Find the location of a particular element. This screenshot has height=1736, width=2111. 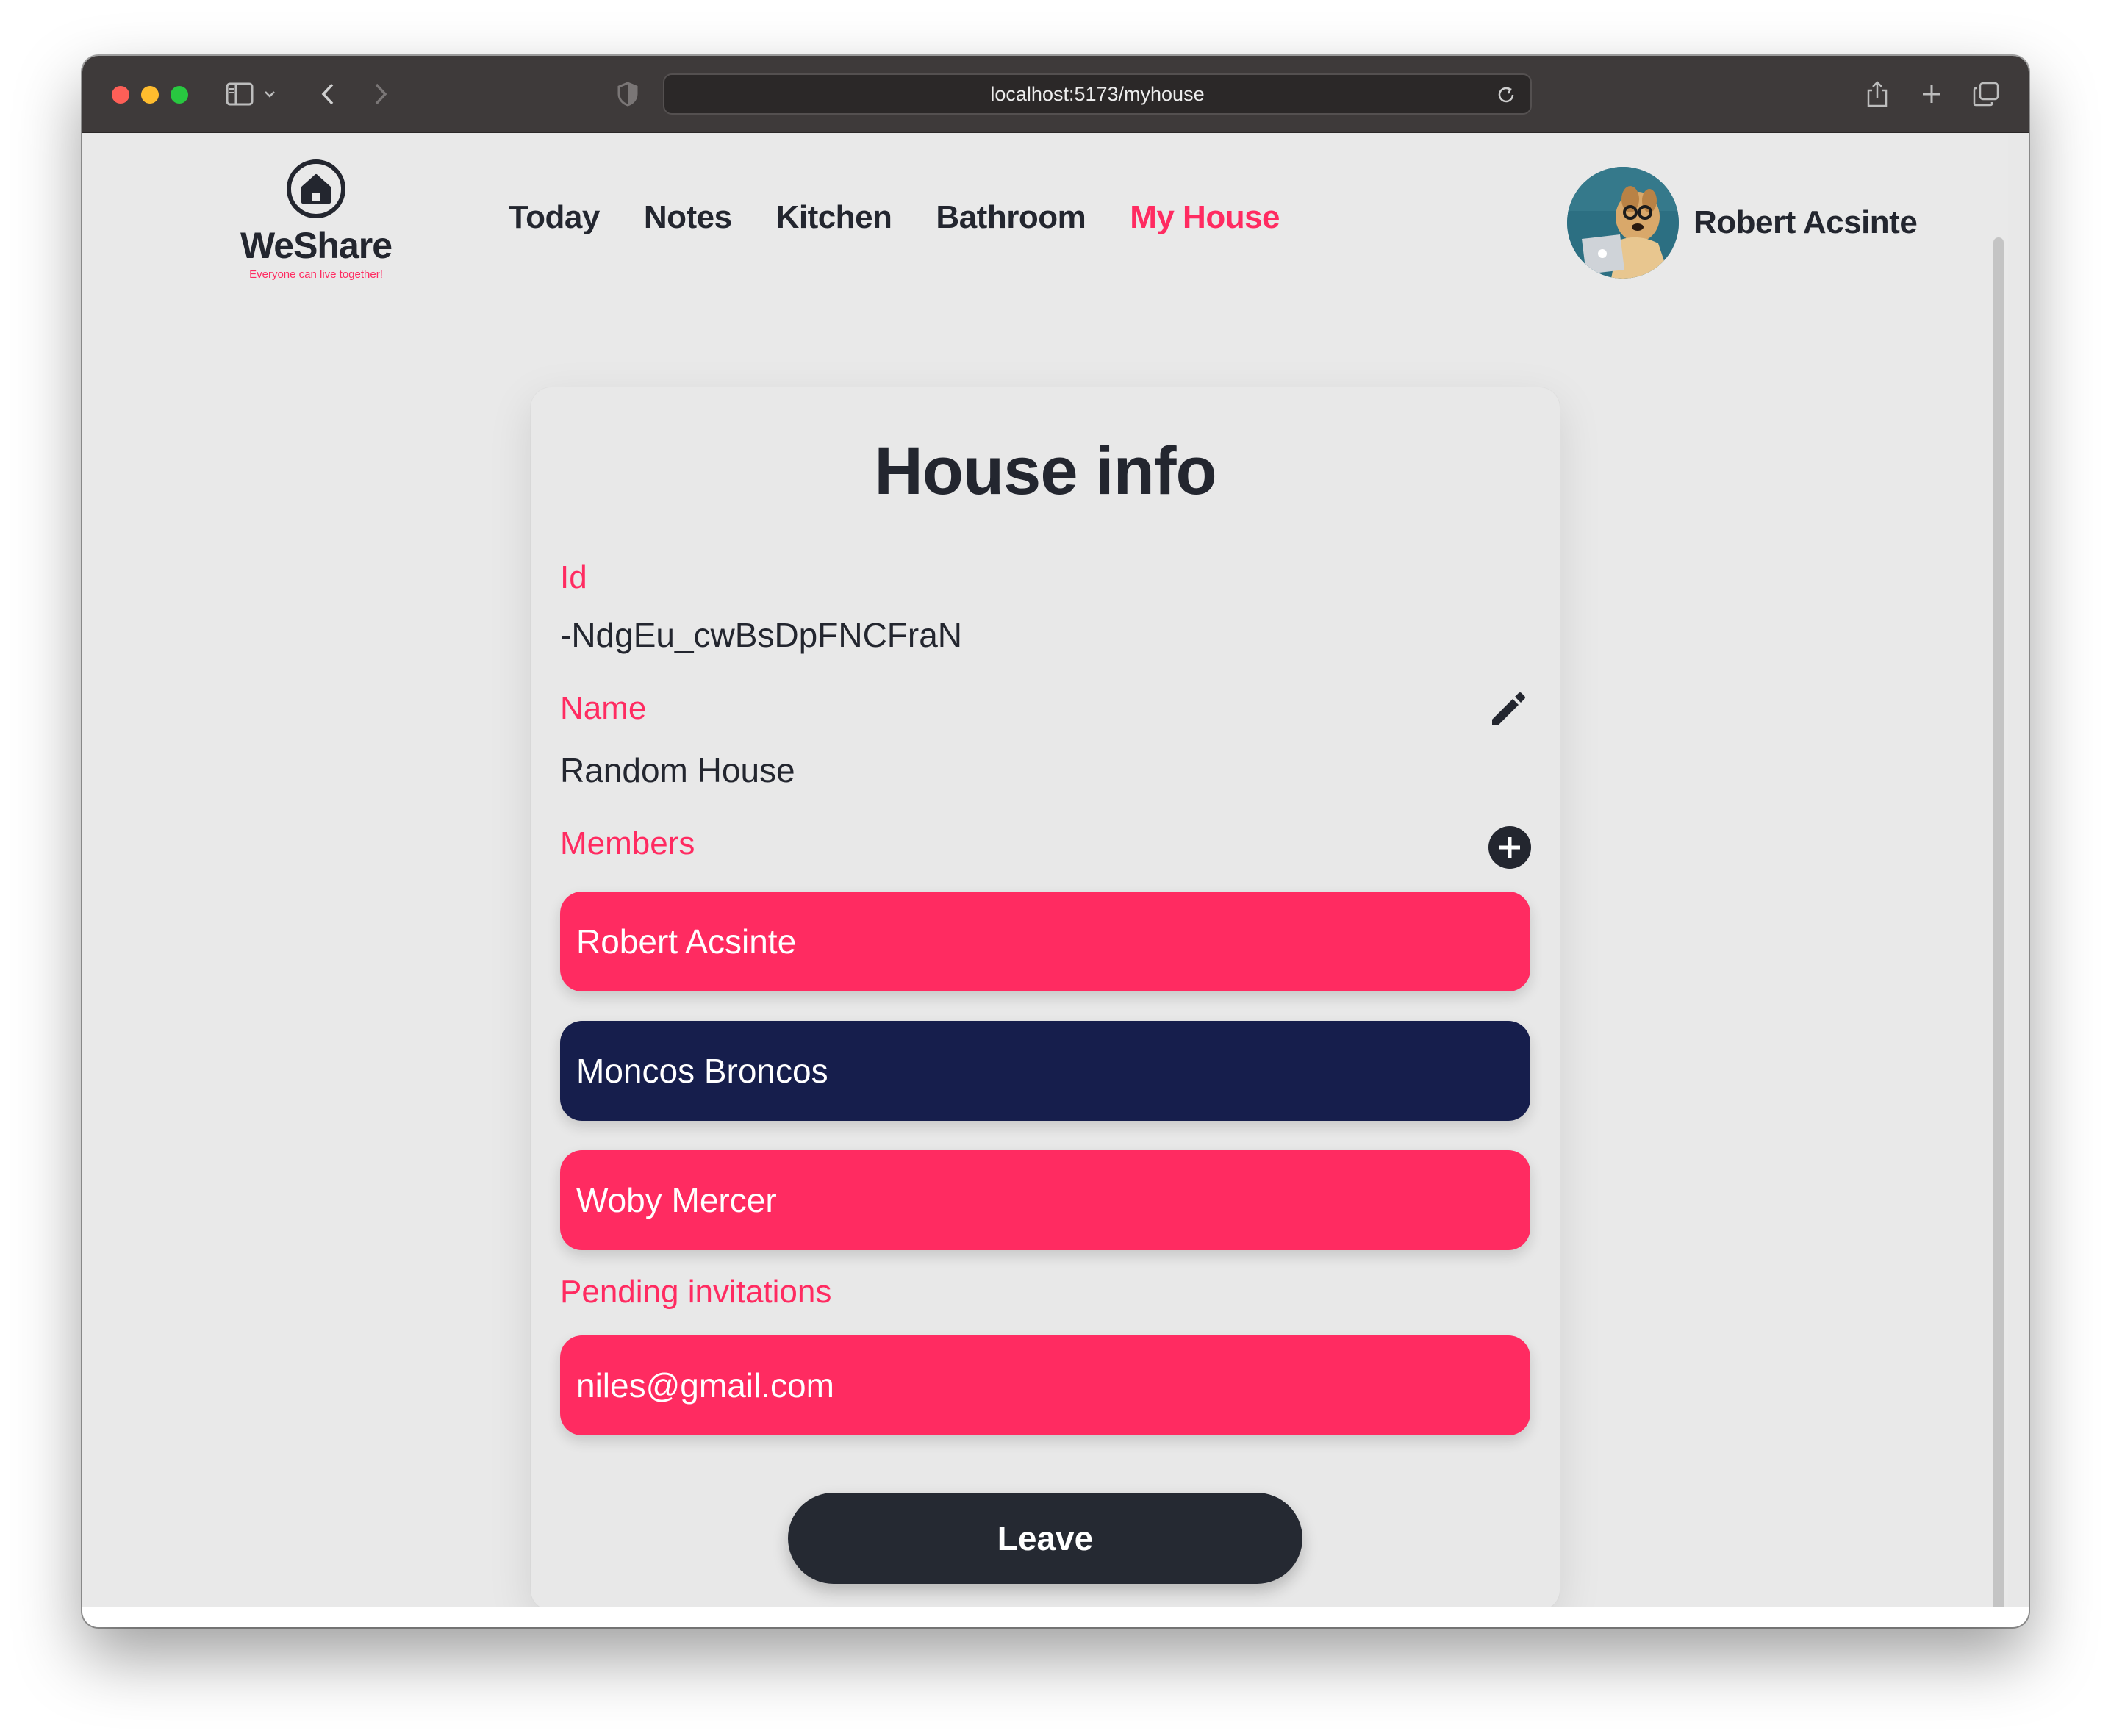

house-icon is located at coordinates (316, 188).